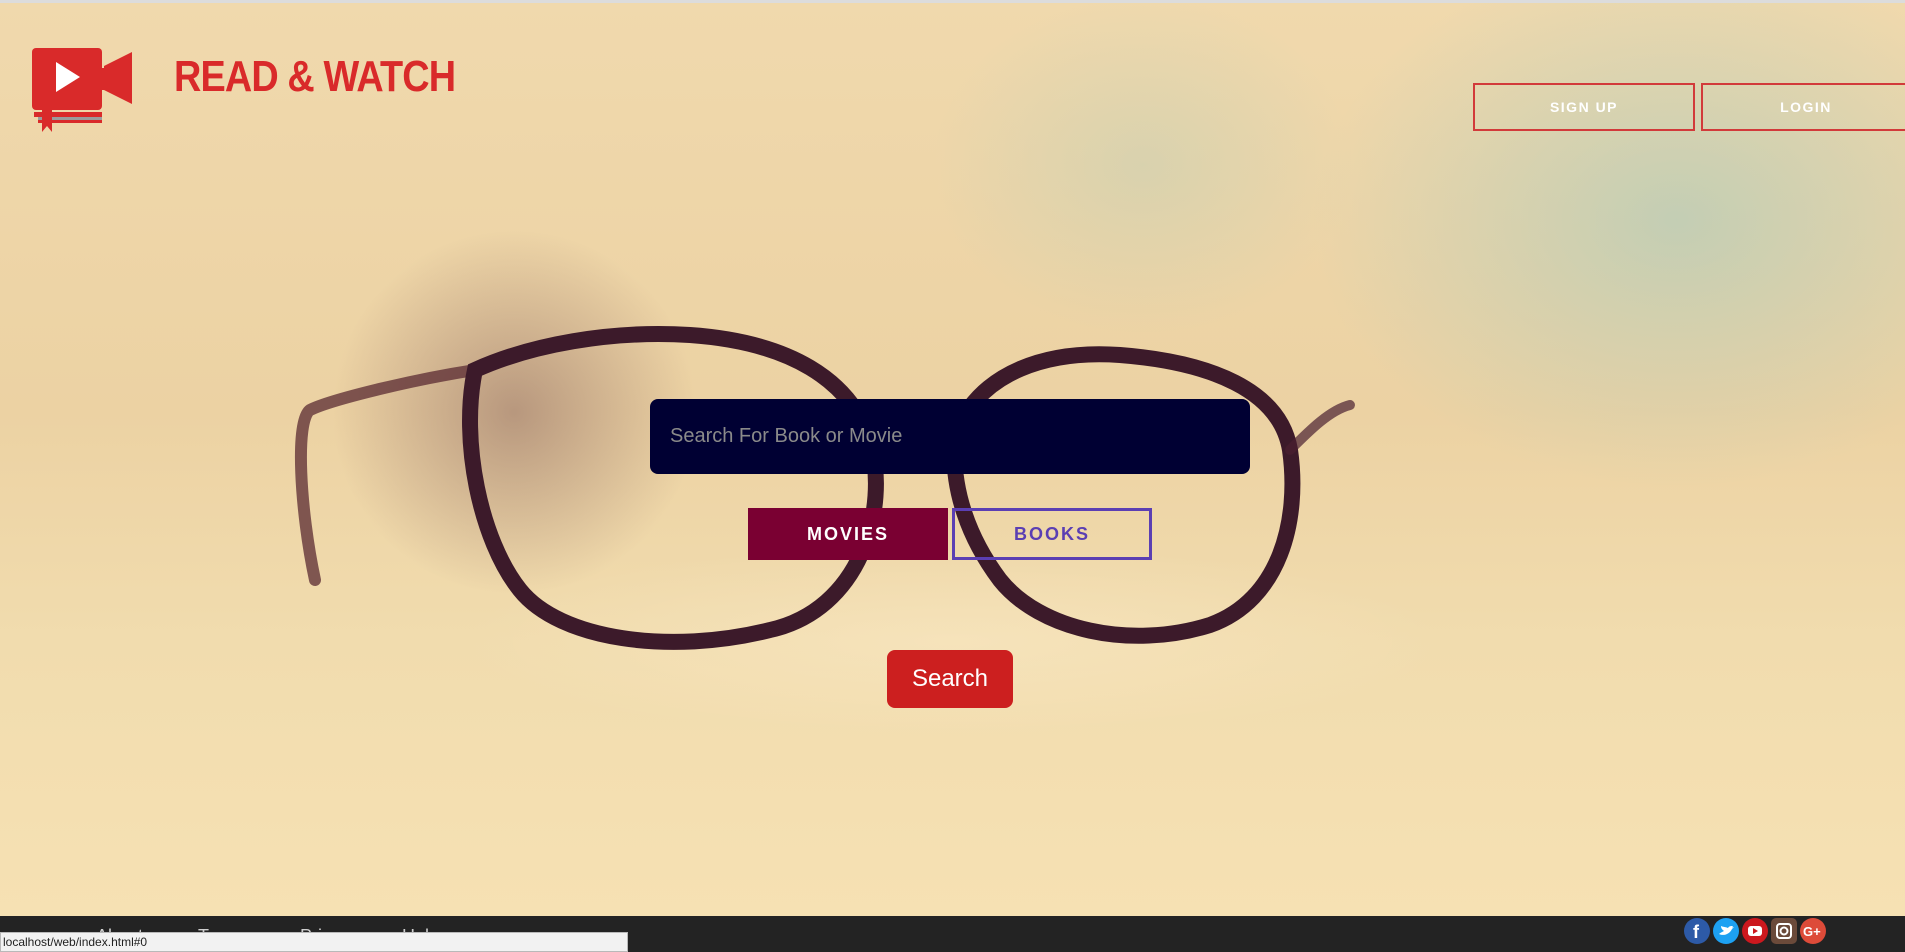  What do you see at coordinates (848, 534) in the screenshot?
I see `movies-toggle-button: MOVIES` at bounding box center [848, 534].